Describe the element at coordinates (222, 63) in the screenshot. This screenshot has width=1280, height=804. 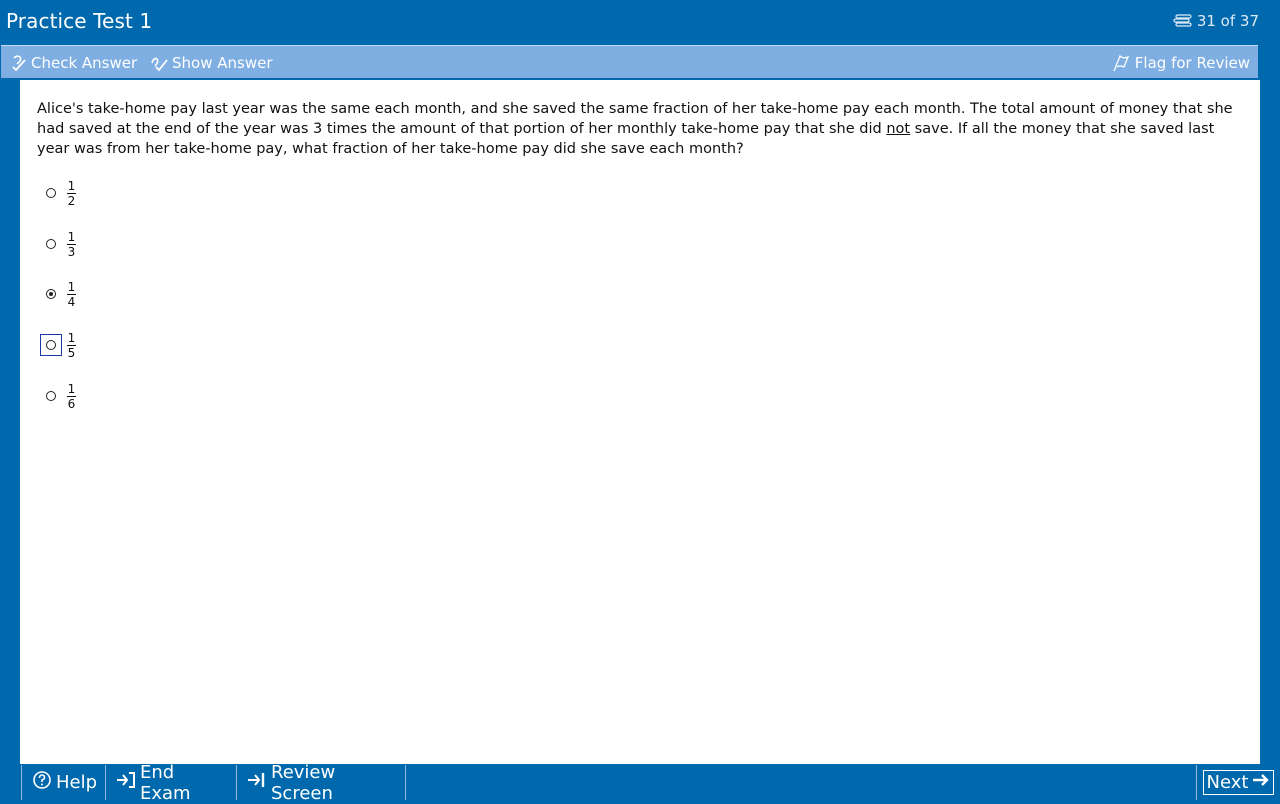
I see `show-answer-label: Show Answer` at that location.